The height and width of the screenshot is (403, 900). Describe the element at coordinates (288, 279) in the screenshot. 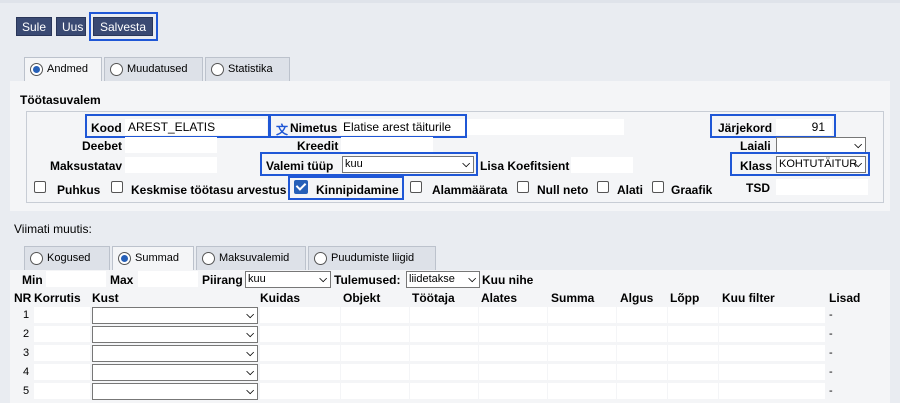

I see `piirang-select: kuu ⌵` at that location.